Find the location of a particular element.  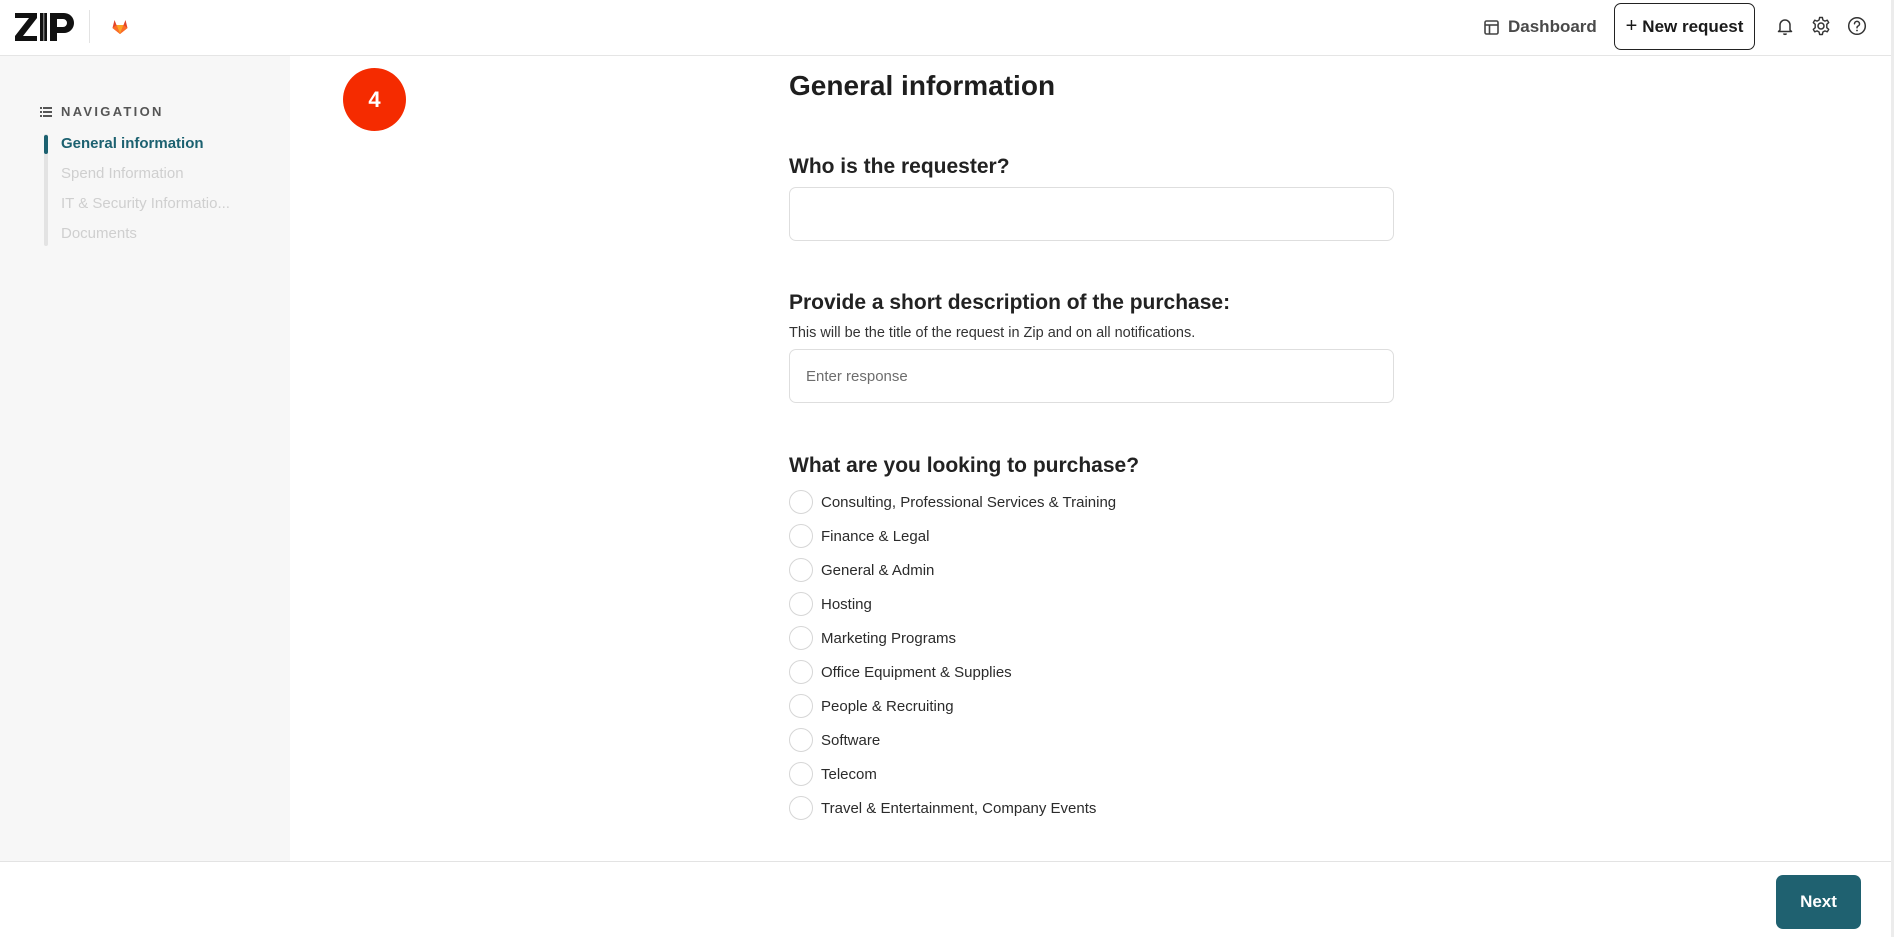

sidebar-item-general-information: General information is located at coordinates (132, 143).